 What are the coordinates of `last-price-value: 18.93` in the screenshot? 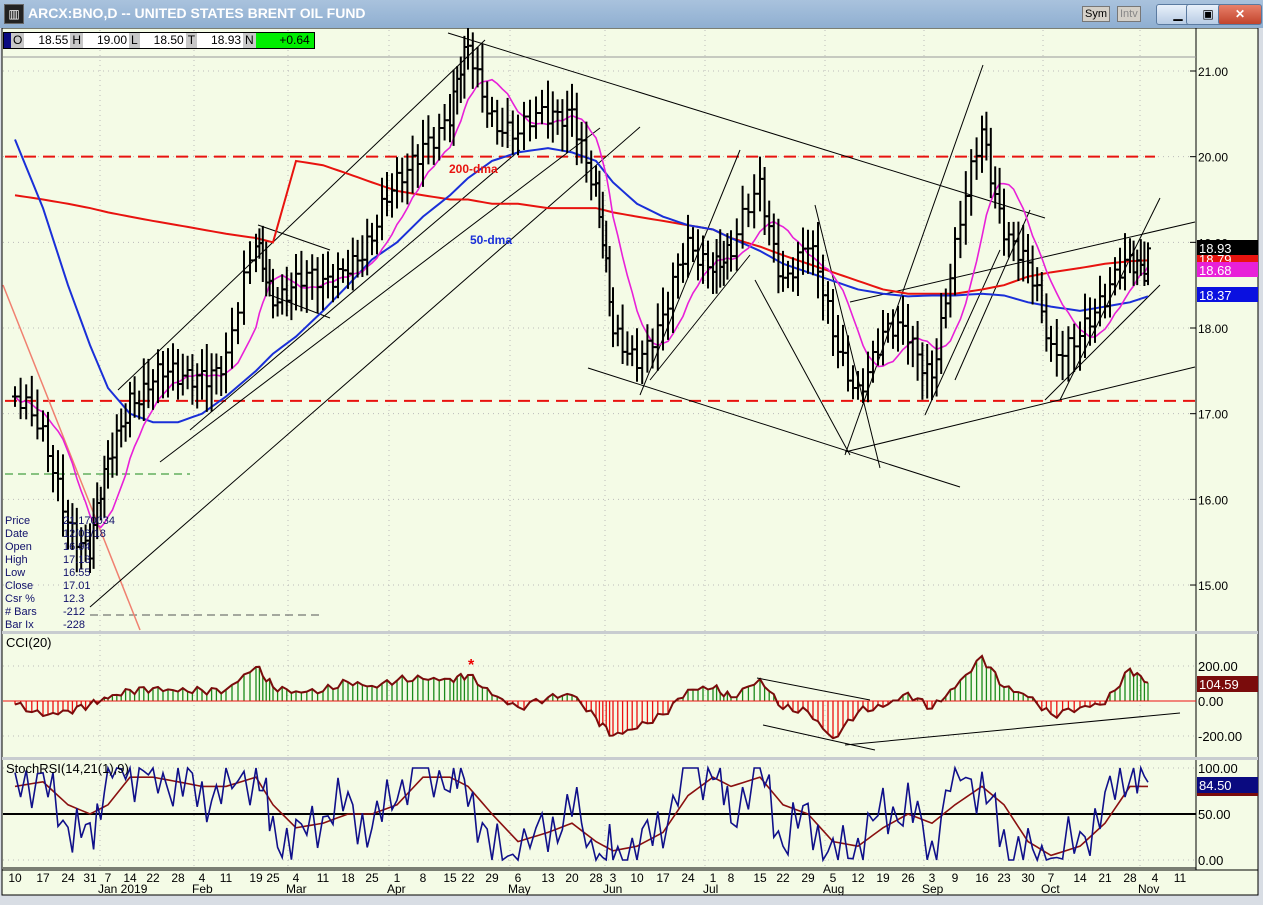 It's located at (1215, 248).